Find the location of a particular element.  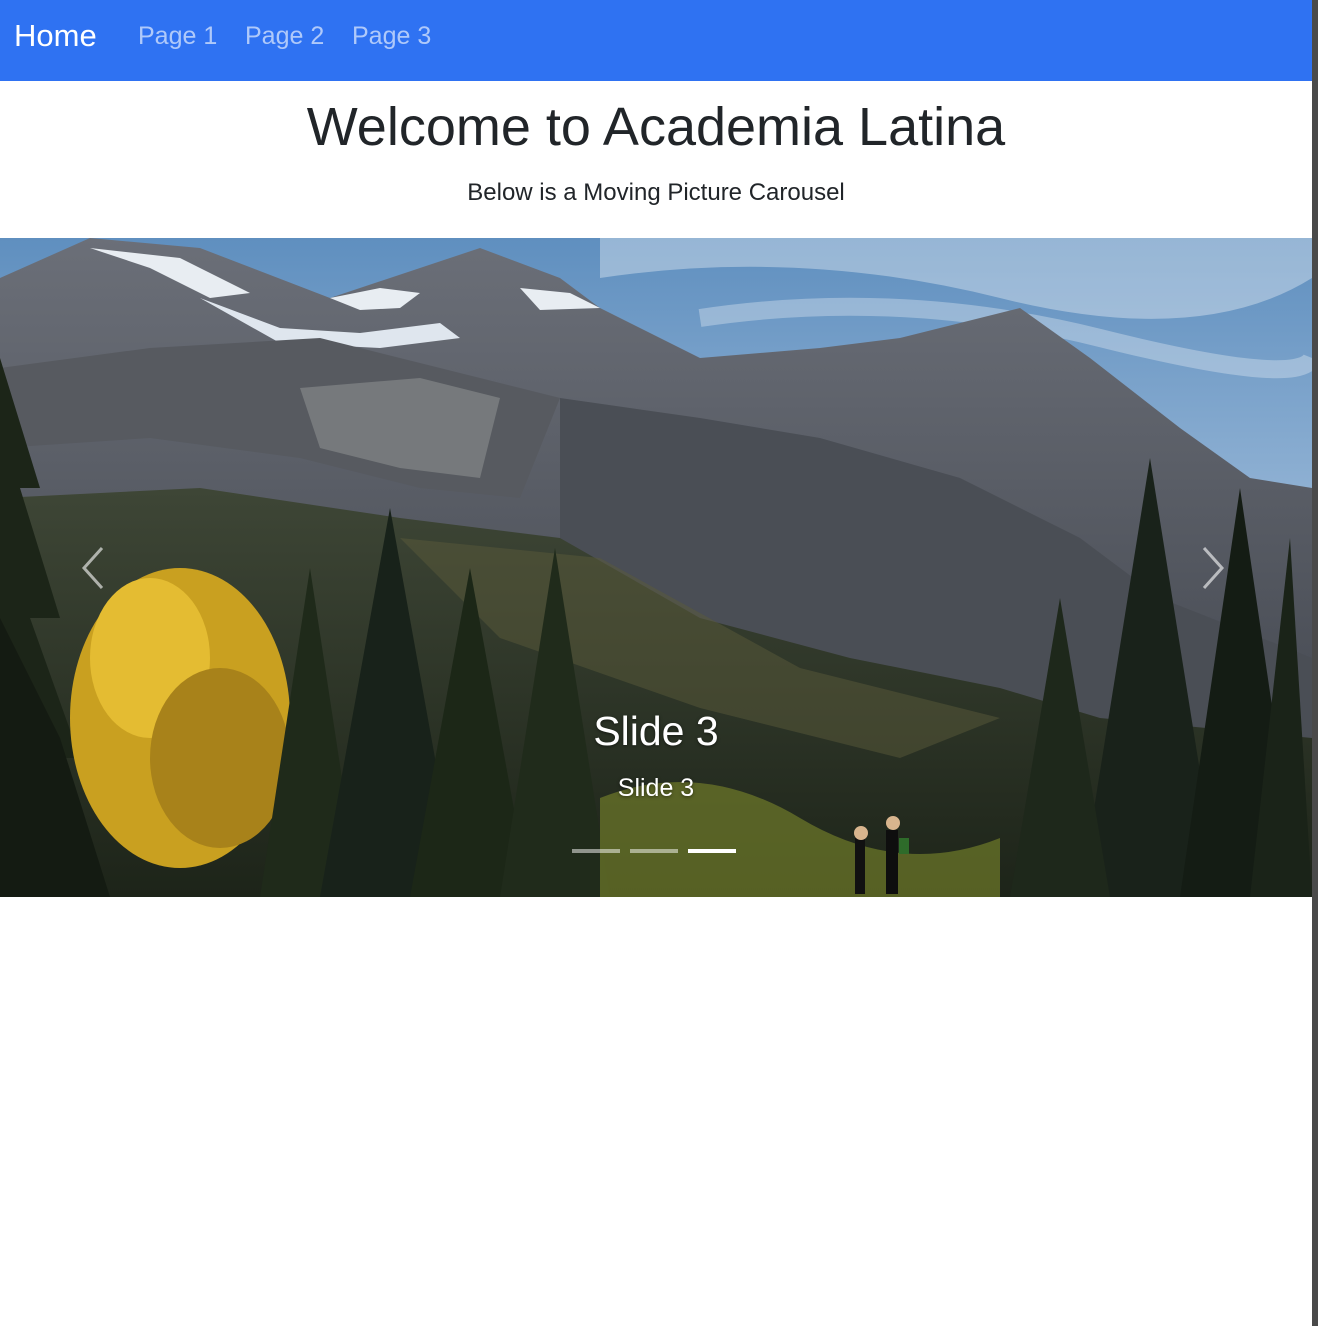

carousel-indicators is located at coordinates (657, 853).